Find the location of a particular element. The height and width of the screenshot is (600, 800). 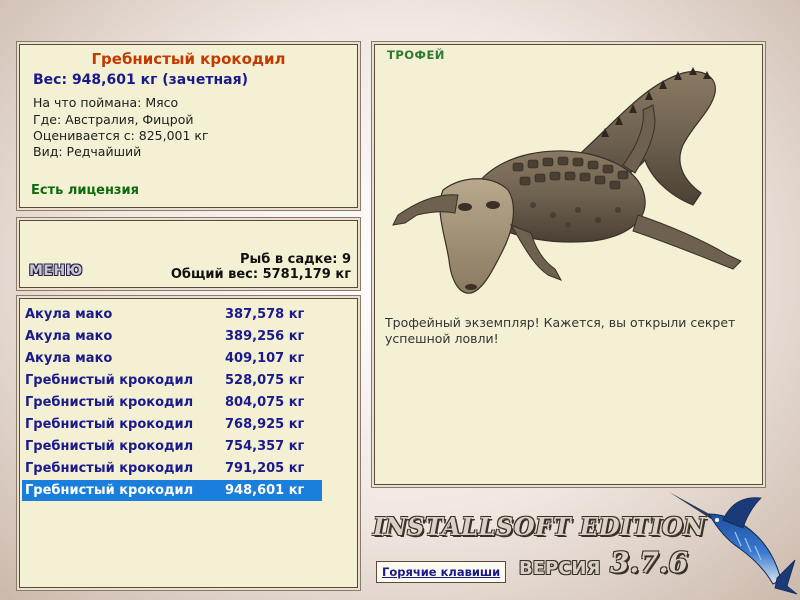

hotkeys-link: Горячие клавиши is located at coordinates (441, 572).